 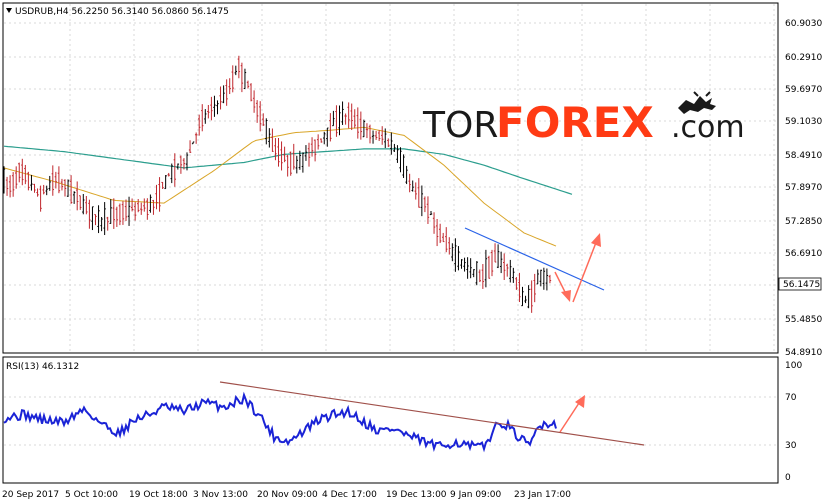 What do you see at coordinates (708, 127) in the screenshot?
I see `logo-text-com: .com` at bounding box center [708, 127].